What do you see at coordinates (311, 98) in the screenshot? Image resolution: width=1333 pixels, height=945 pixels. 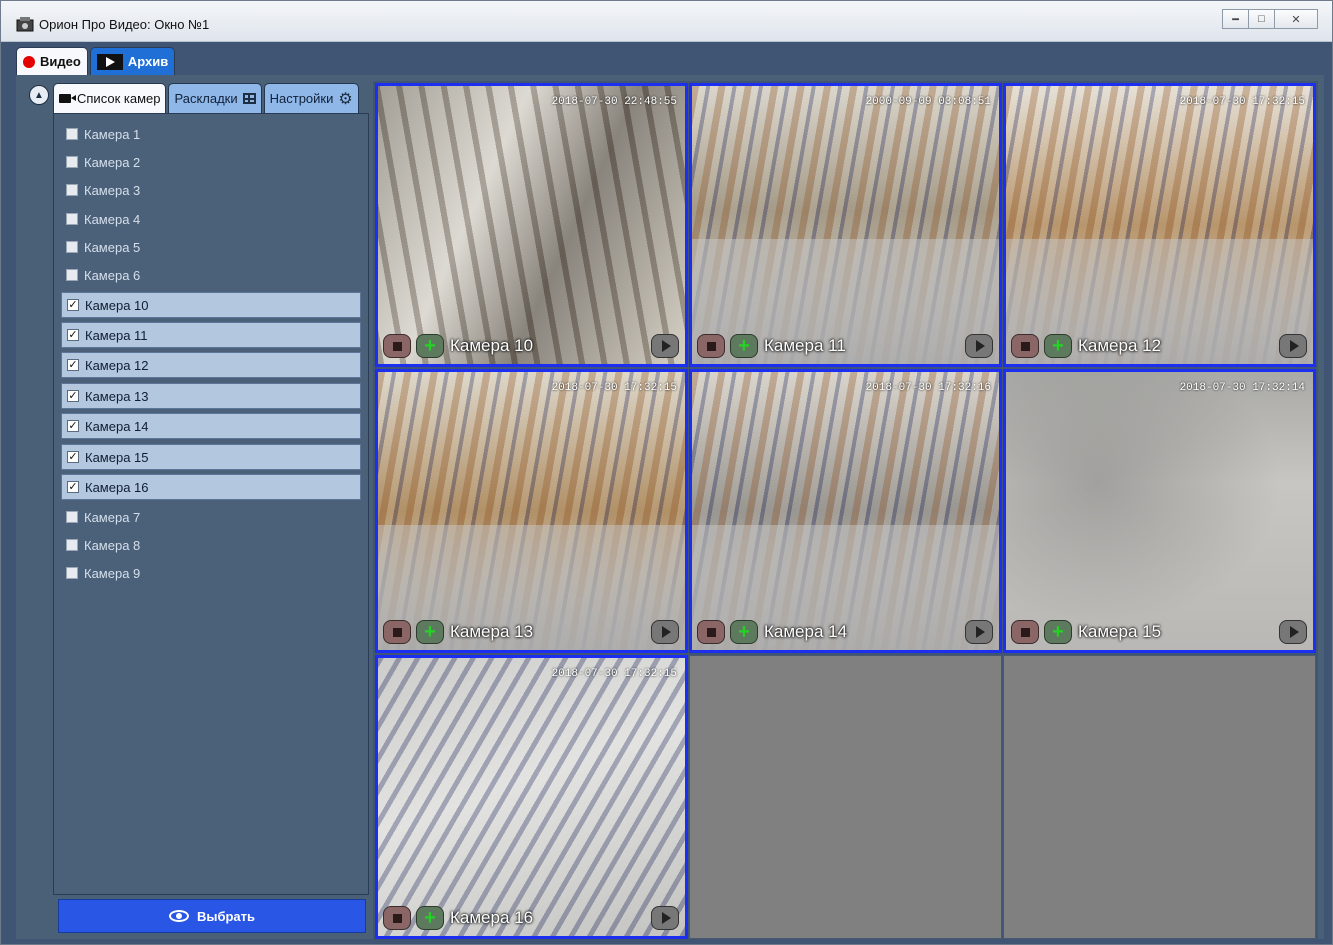 I see `tab-settings: Настройки ⚙` at bounding box center [311, 98].